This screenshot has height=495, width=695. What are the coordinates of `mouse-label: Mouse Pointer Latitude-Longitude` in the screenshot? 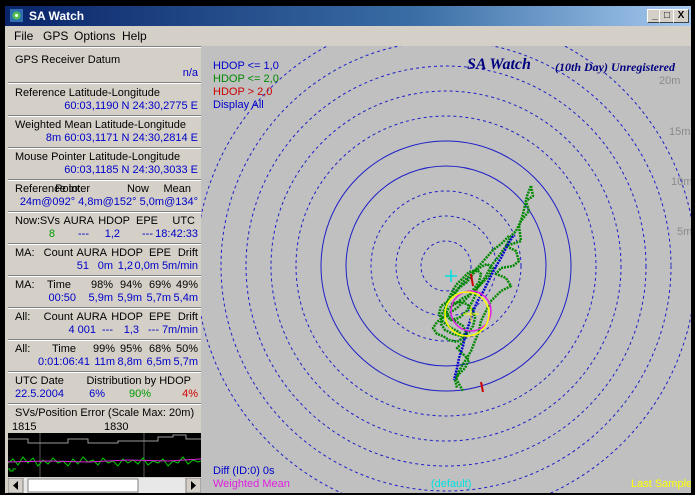 It's located at (98, 157).